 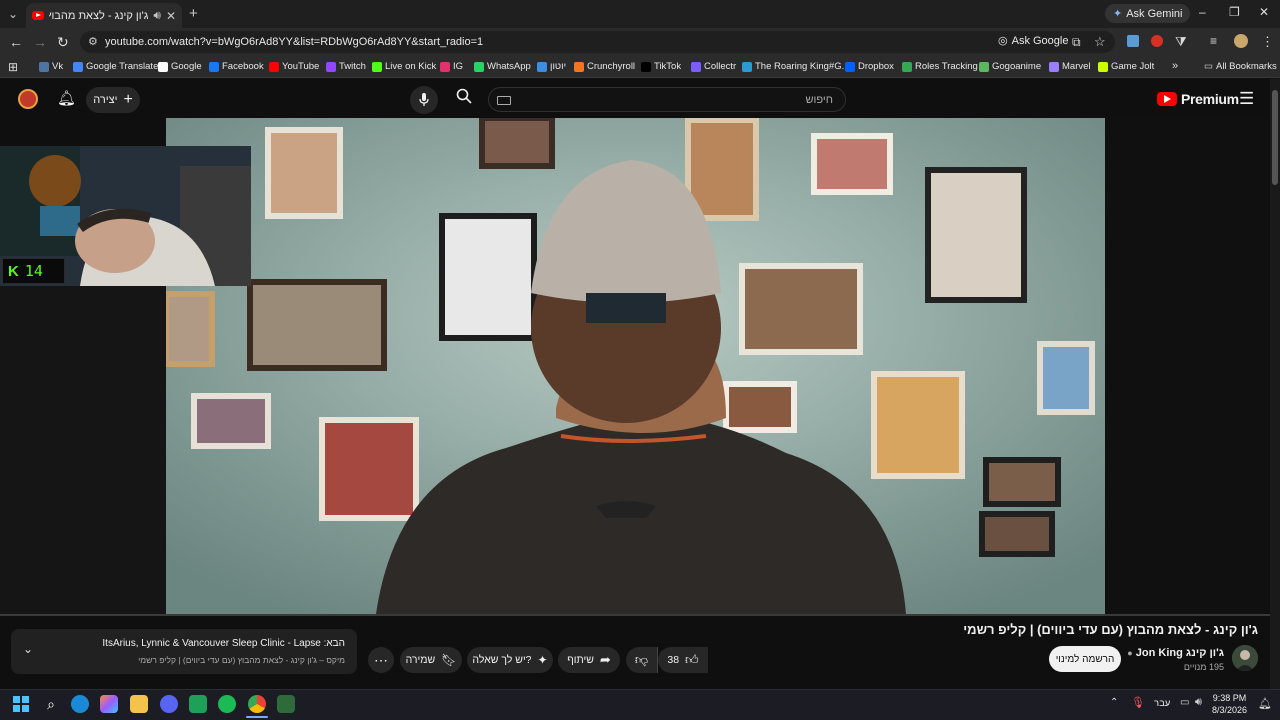 What do you see at coordinates (1267, 42) in the screenshot?
I see `browser-menu-icon: ⋮` at bounding box center [1267, 42].